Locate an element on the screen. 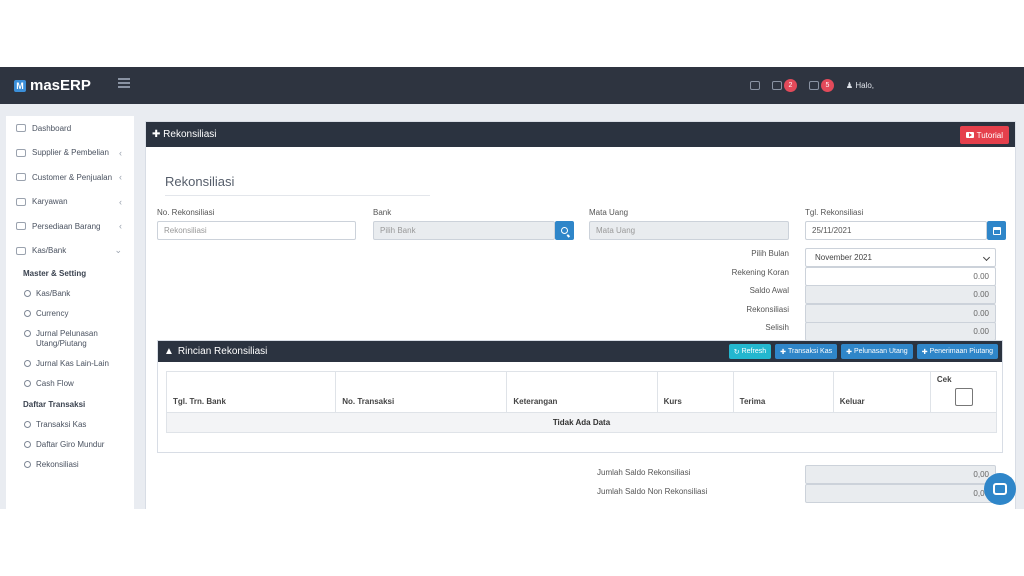 The image size is (1024, 576). messages-badge: 2 is located at coordinates (790, 85).